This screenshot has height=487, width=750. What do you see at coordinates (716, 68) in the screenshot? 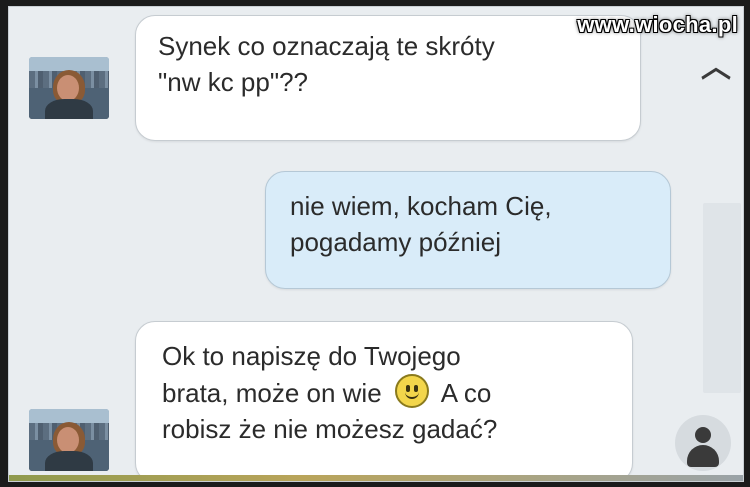
I see `chevron-up-icon: ︿` at bounding box center [716, 68].